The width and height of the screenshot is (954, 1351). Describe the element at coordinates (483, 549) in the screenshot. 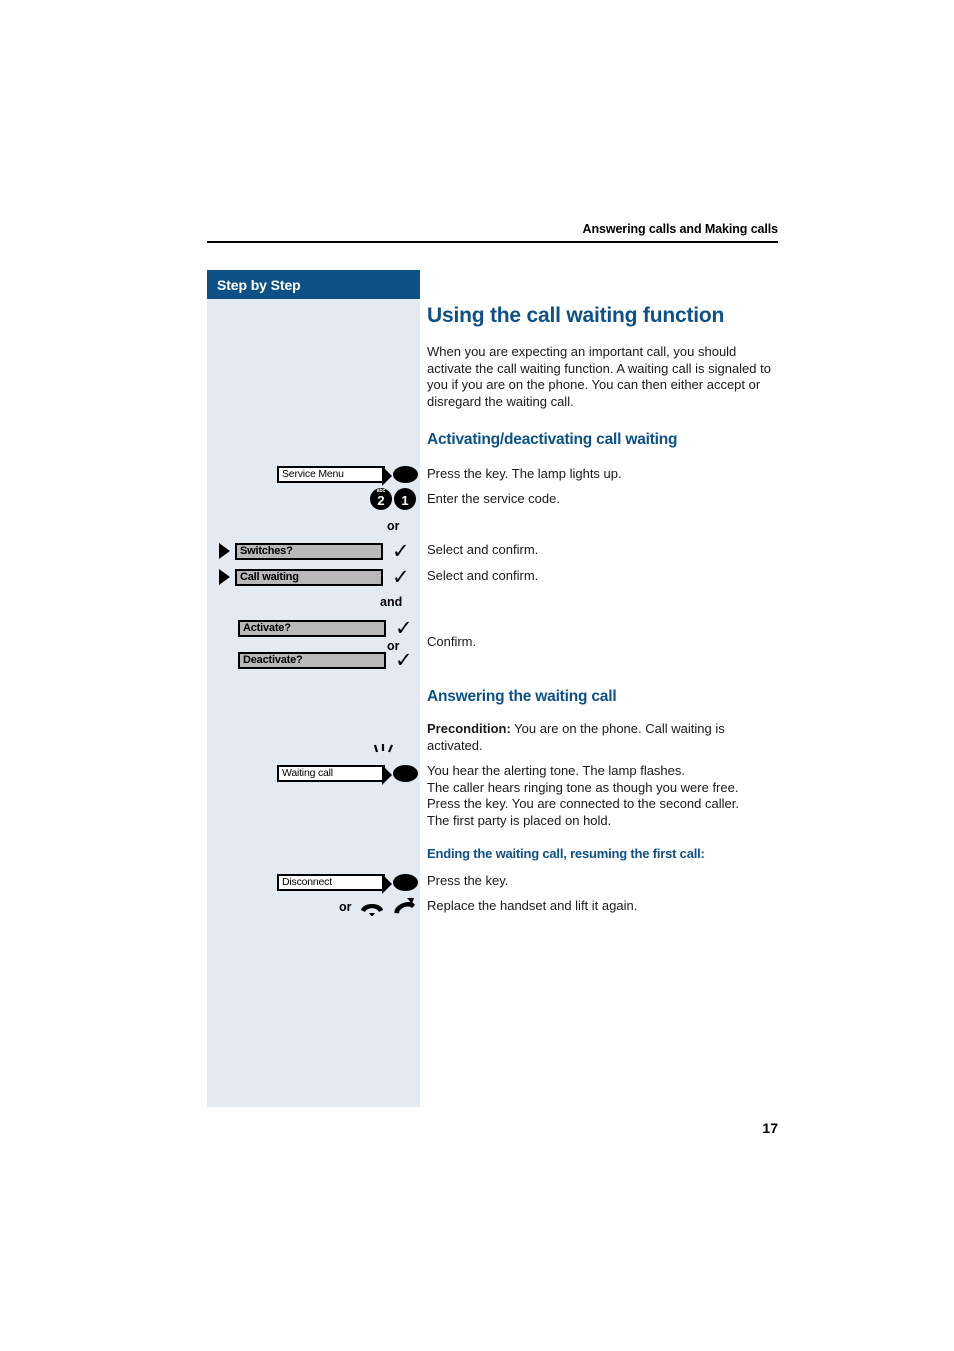

I see `step-text-select-confirm-1: Select and confirm.` at that location.